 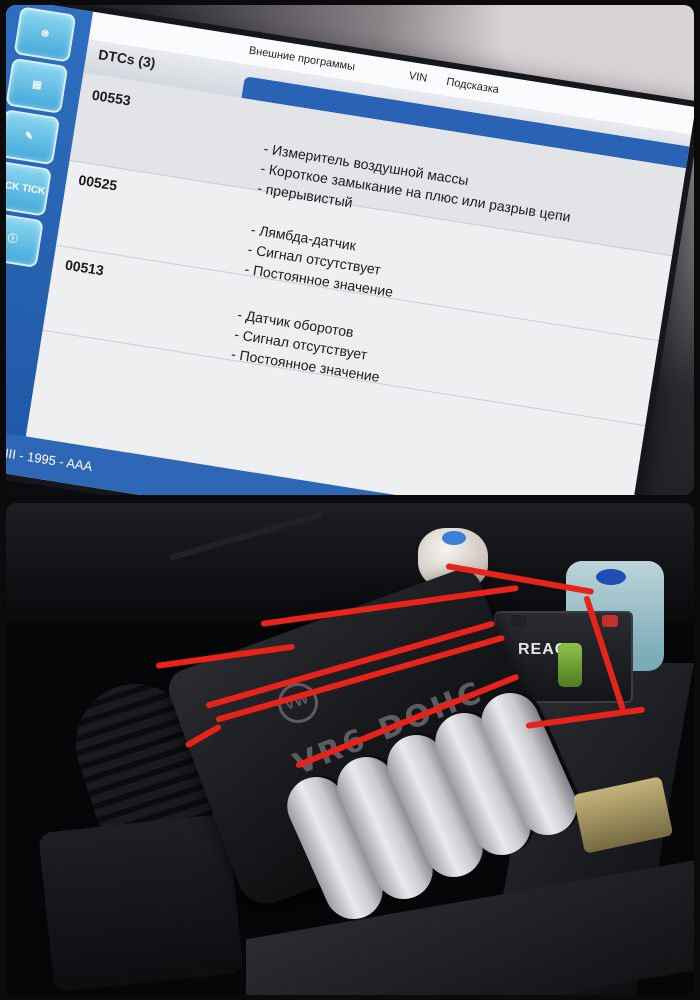 What do you see at coordinates (611, 577) in the screenshot?
I see `washer-cap` at bounding box center [611, 577].